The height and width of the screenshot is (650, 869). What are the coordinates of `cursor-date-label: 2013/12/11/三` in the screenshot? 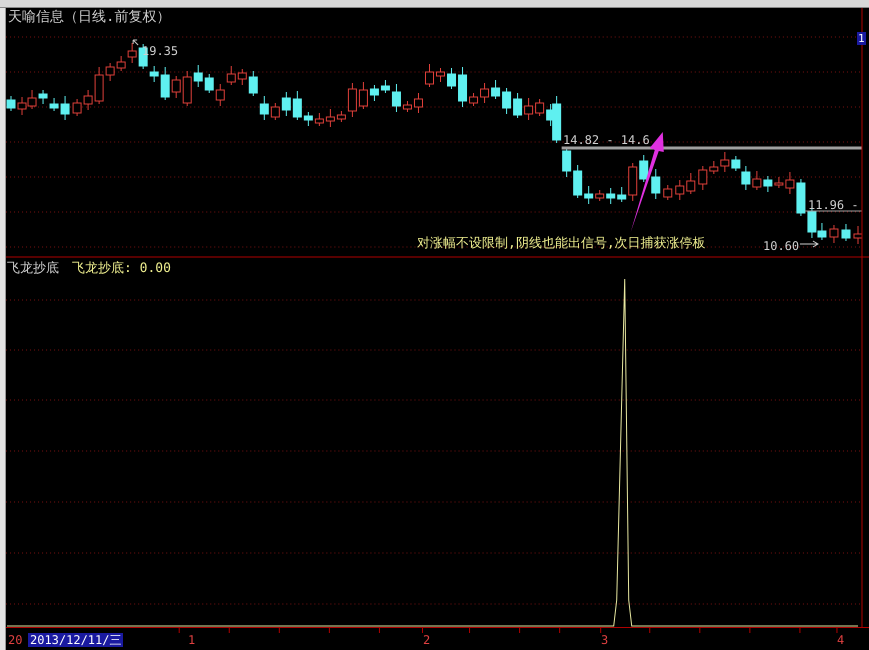 It's located at (76, 640).